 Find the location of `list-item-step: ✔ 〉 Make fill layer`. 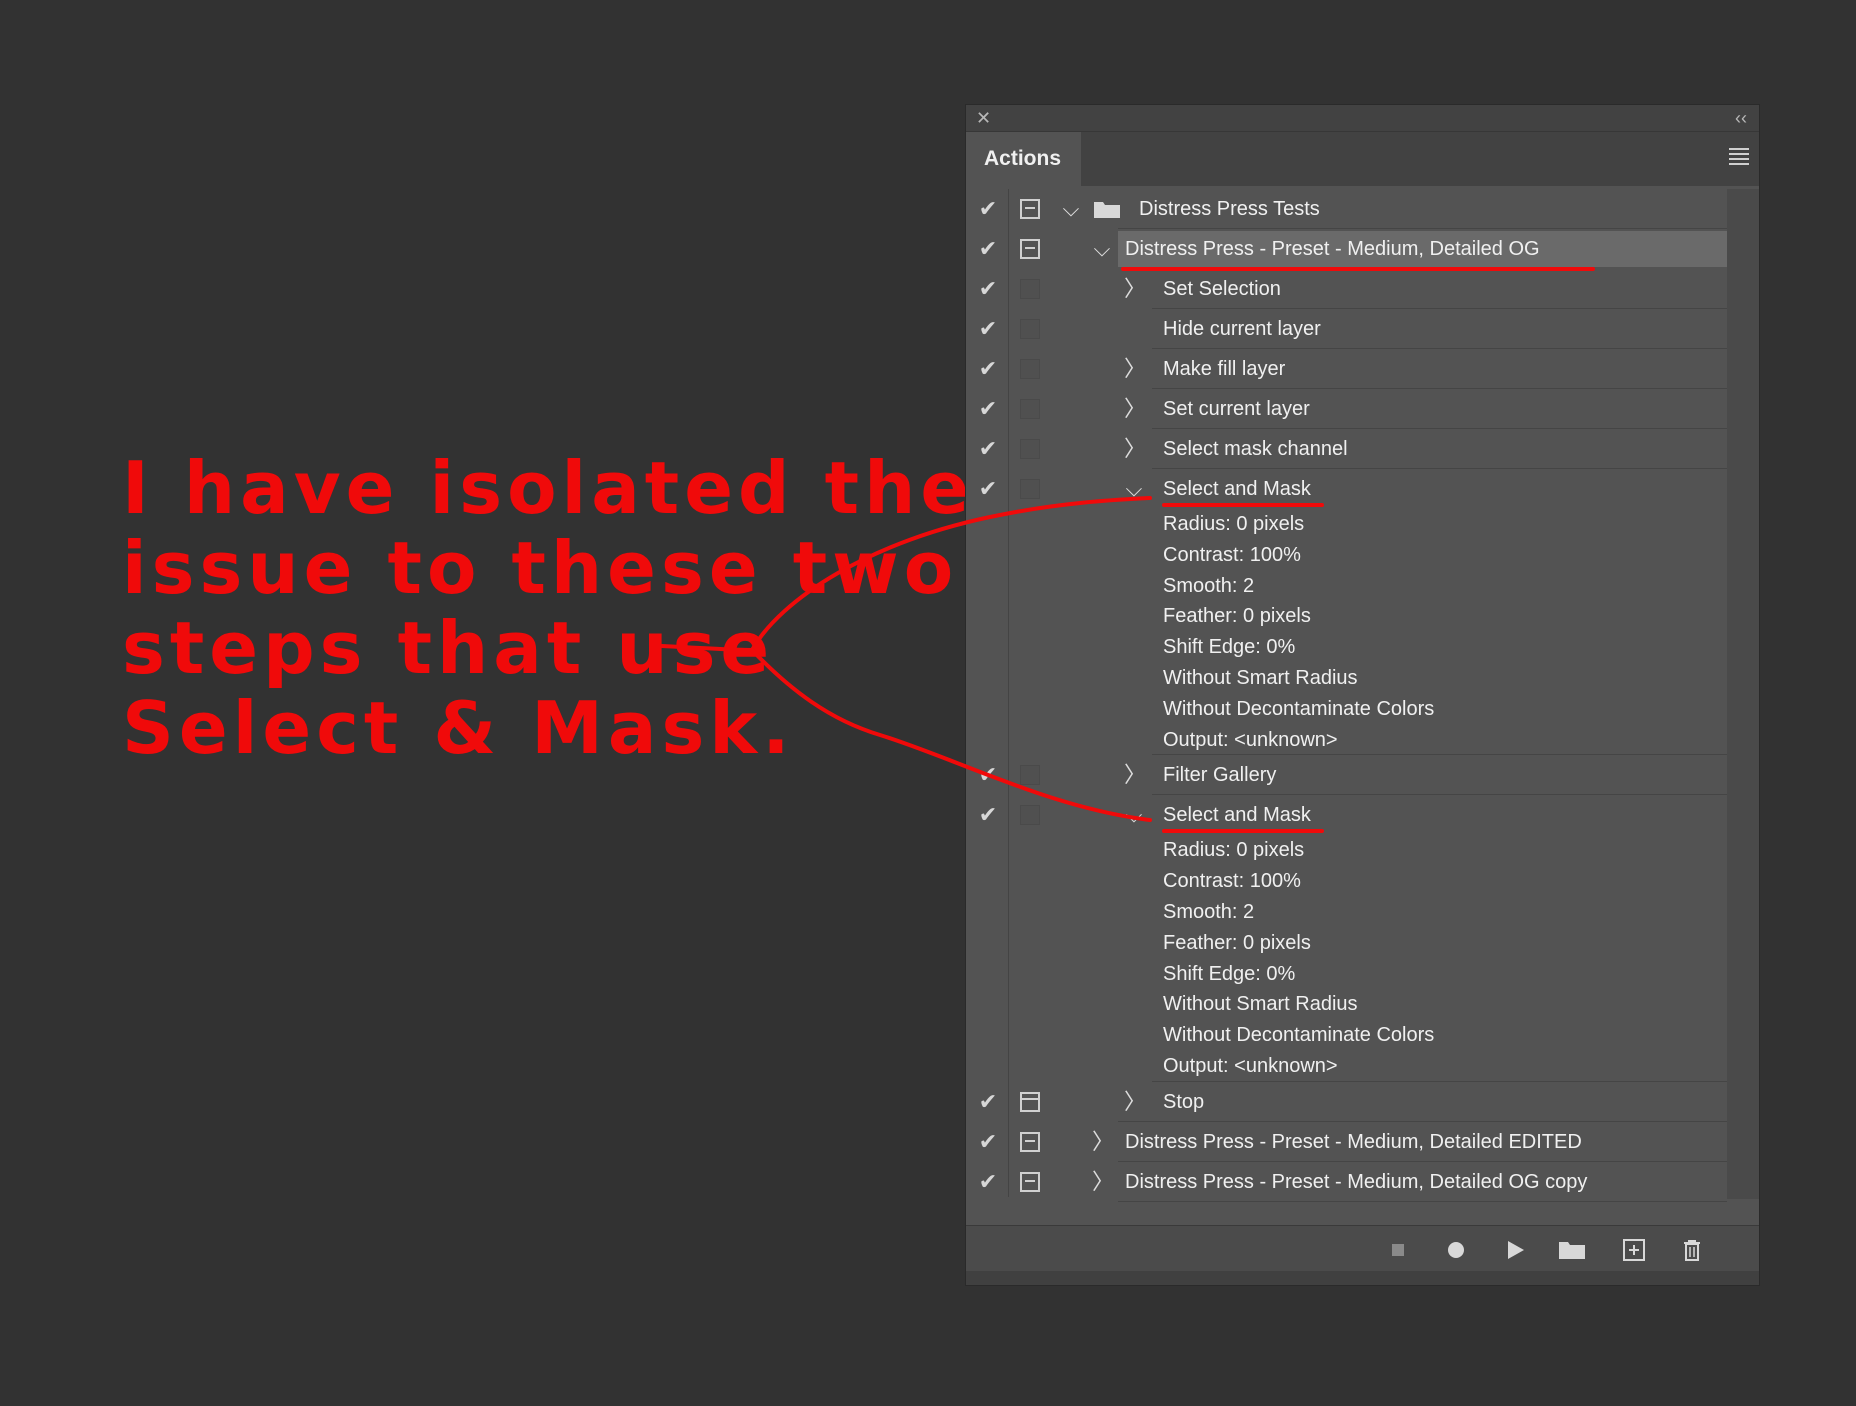

list-item-step: ✔ 〉 Make fill layer is located at coordinates (1362, 369).